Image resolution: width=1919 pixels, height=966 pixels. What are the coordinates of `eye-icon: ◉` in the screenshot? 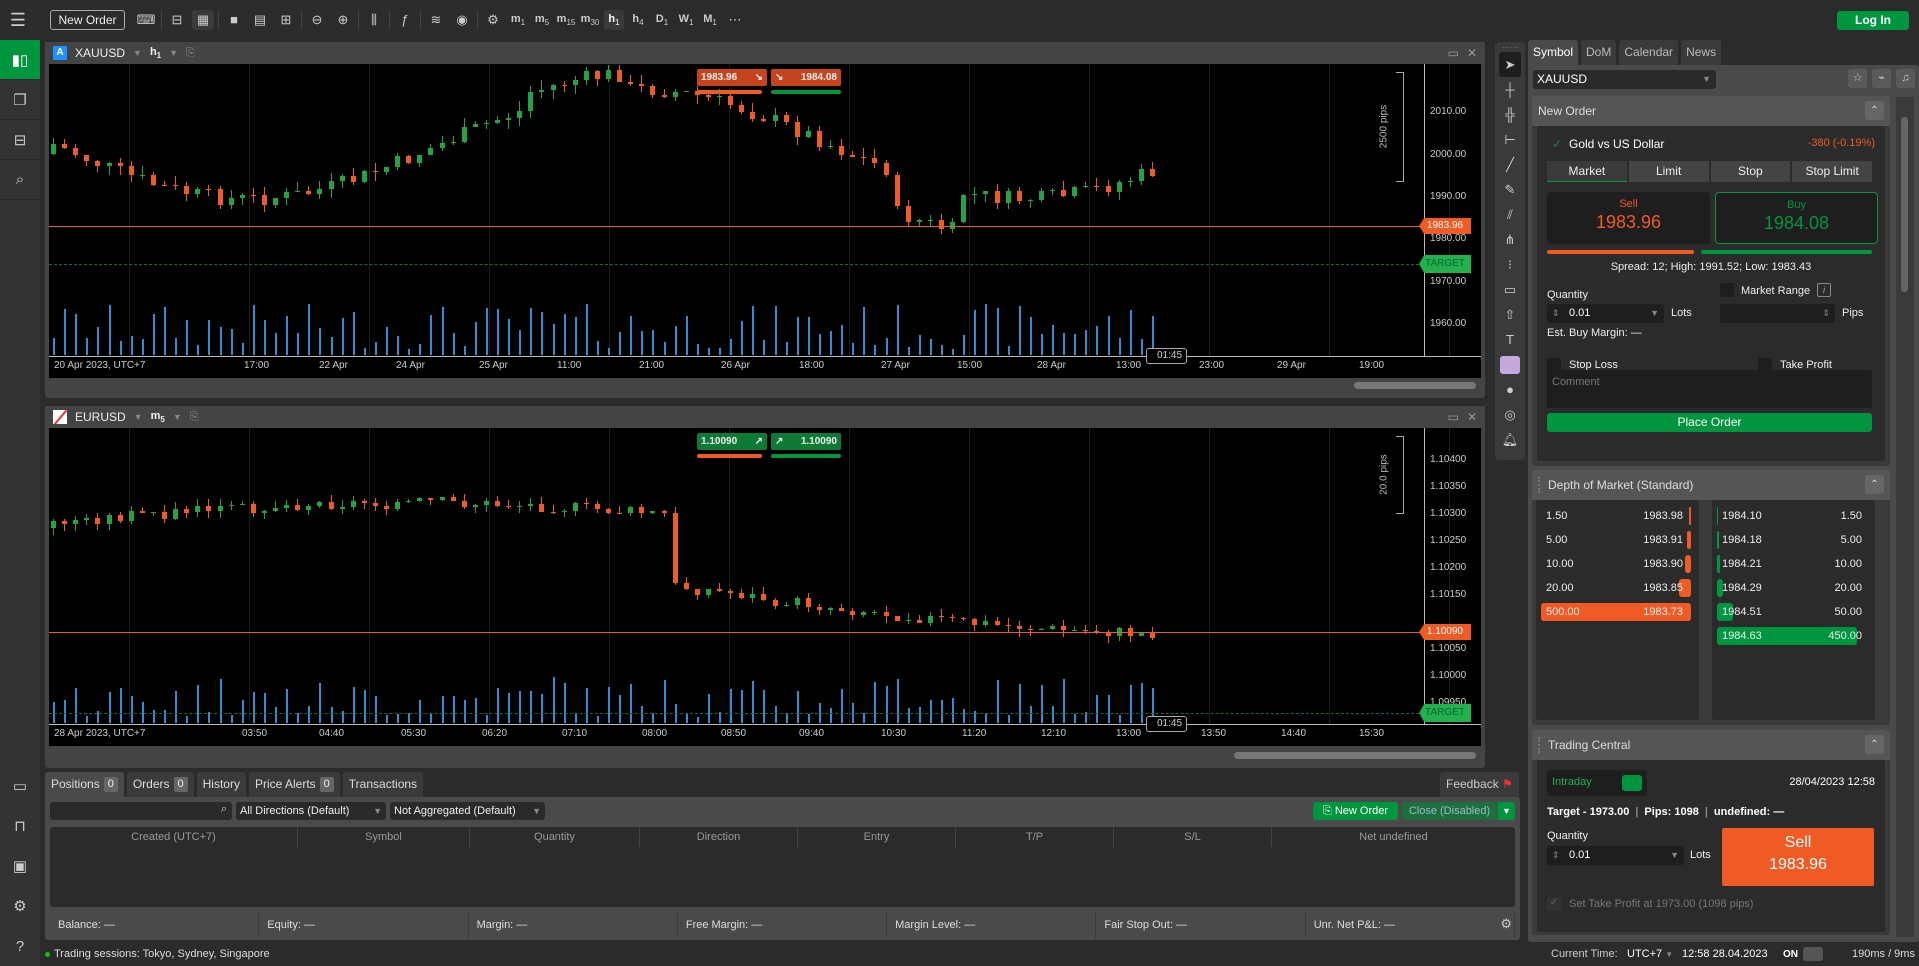 It's located at (462, 20).